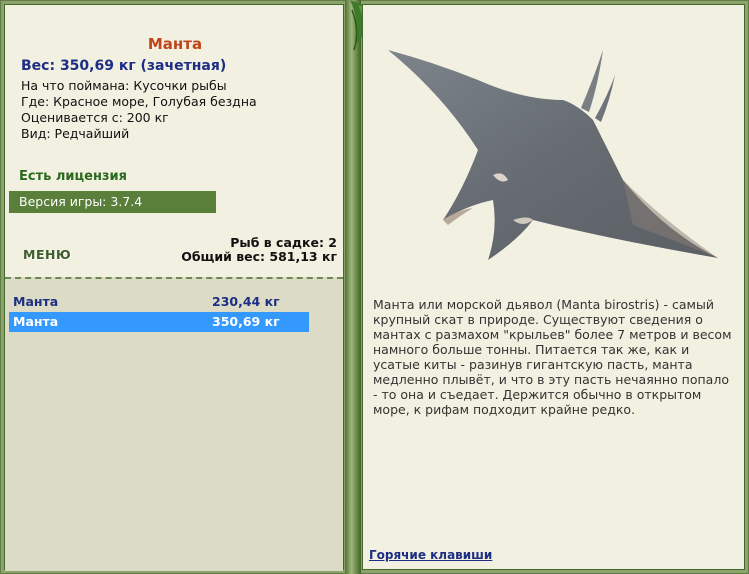 Image resolution: width=749 pixels, height=574 pixels. What do you see at coordinates (124, 85) in the screenshot?
I see `fish-bait: На что поймана: Кусочки рыбы` at bounding box center [124, 85].